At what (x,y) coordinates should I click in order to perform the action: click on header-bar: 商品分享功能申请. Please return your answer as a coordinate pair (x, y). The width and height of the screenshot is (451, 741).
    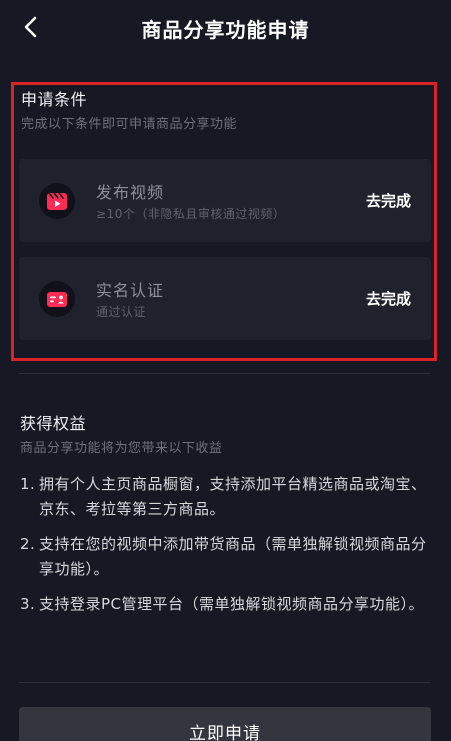
    Looking at the image, I should click on (225, 28).